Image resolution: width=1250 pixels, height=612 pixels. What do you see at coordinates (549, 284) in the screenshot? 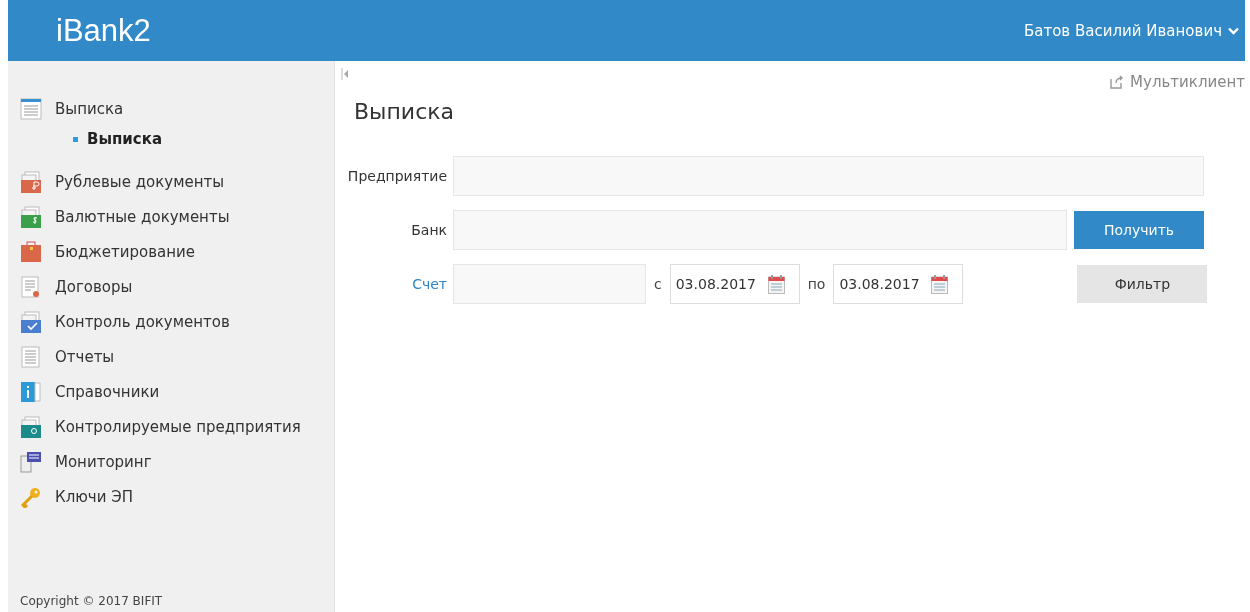
I see `account-field` at bounding box center [549, 284].